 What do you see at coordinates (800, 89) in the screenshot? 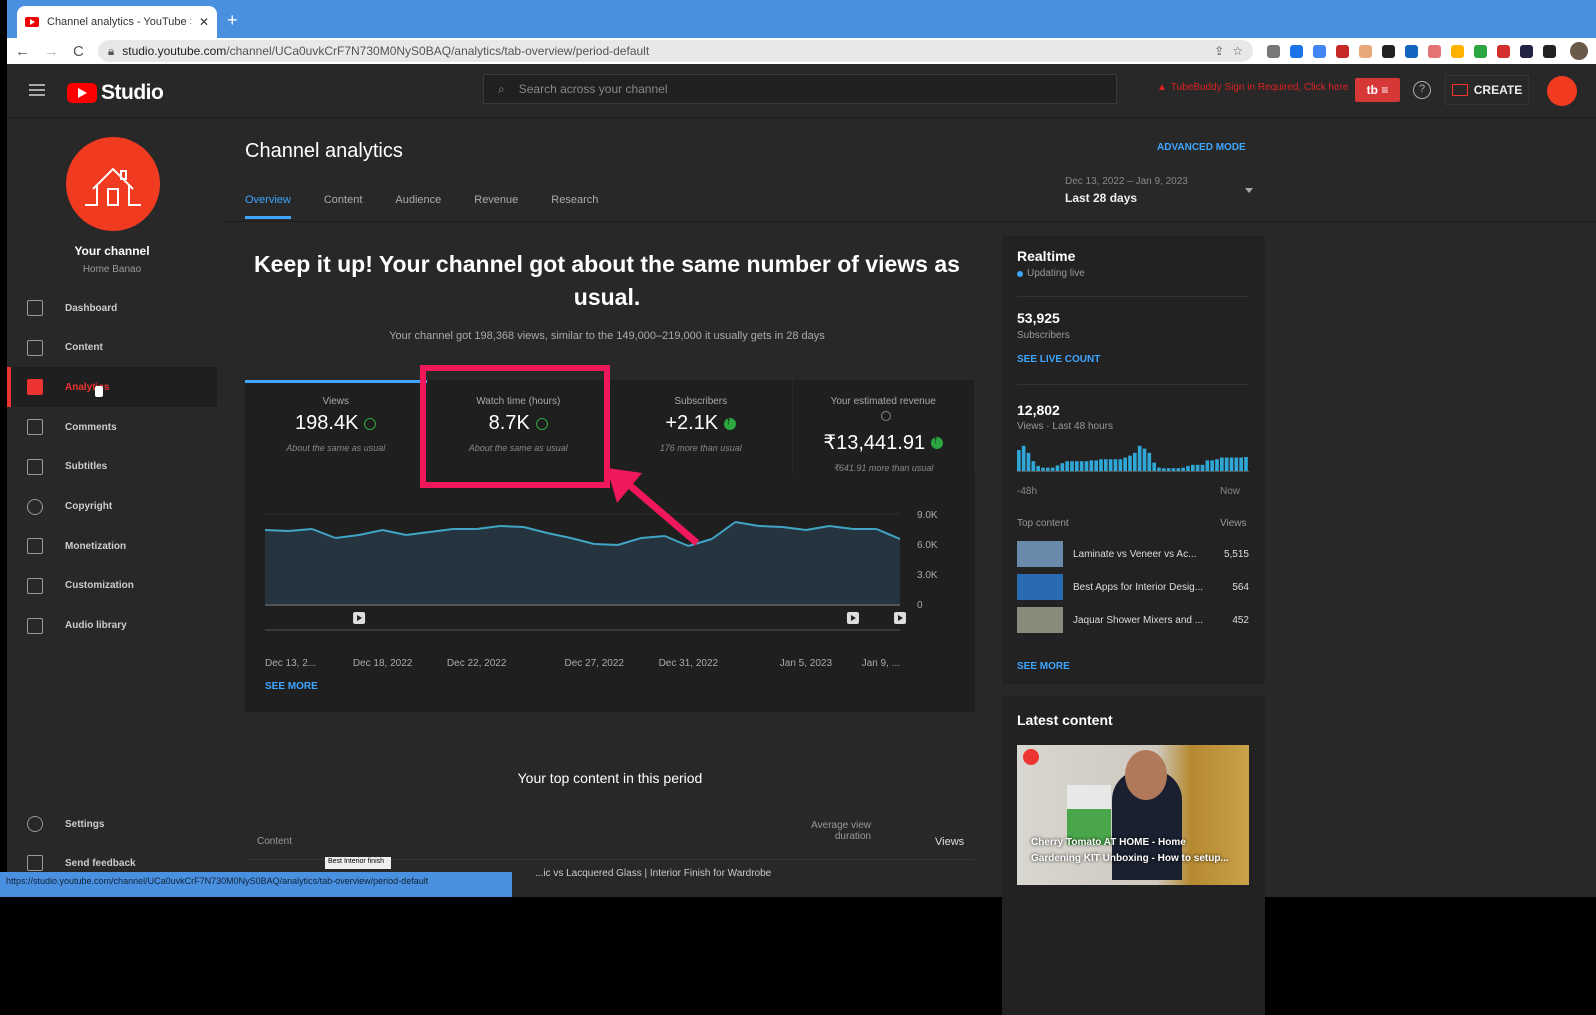
I see `search-input: ⌕ Search across your channel` at bounding box center [800, 89].